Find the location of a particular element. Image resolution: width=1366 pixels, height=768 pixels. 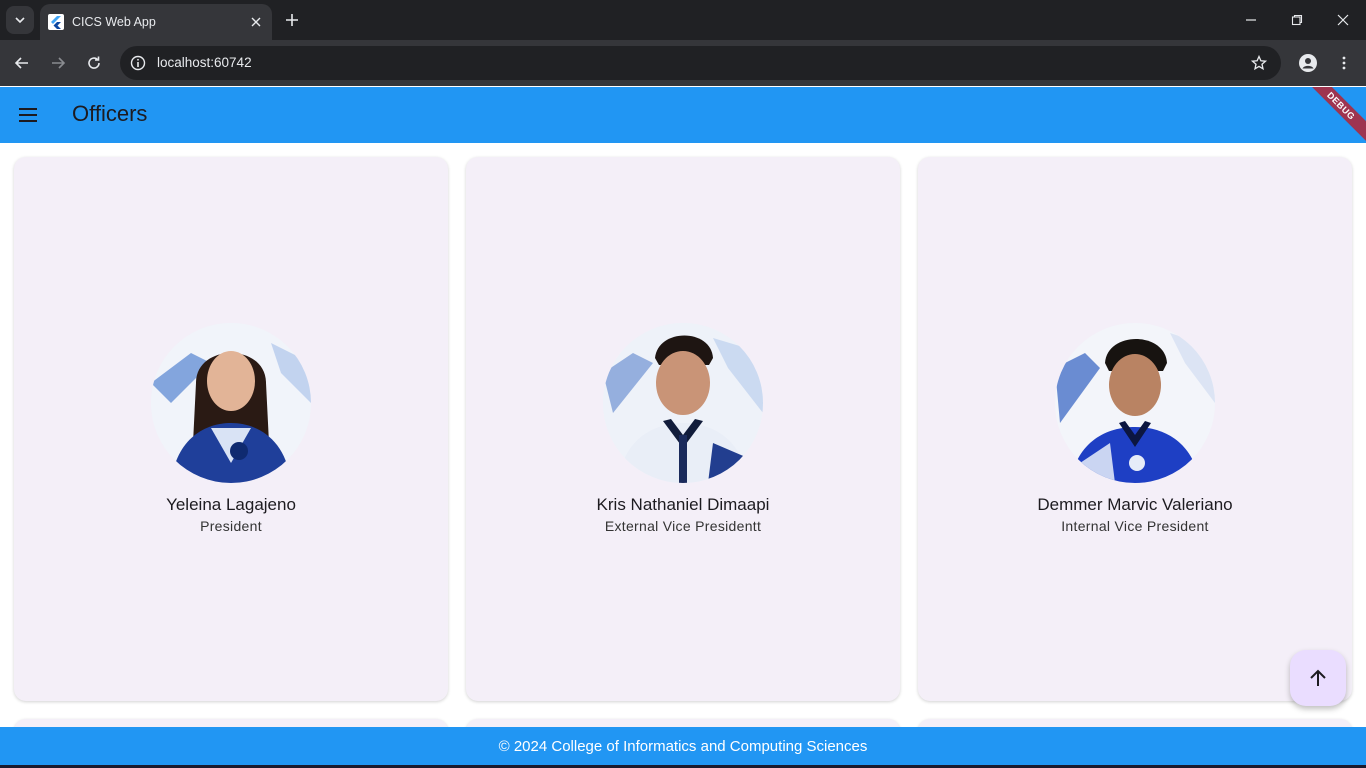

profile-icon is located at coordinates (1308, 63).